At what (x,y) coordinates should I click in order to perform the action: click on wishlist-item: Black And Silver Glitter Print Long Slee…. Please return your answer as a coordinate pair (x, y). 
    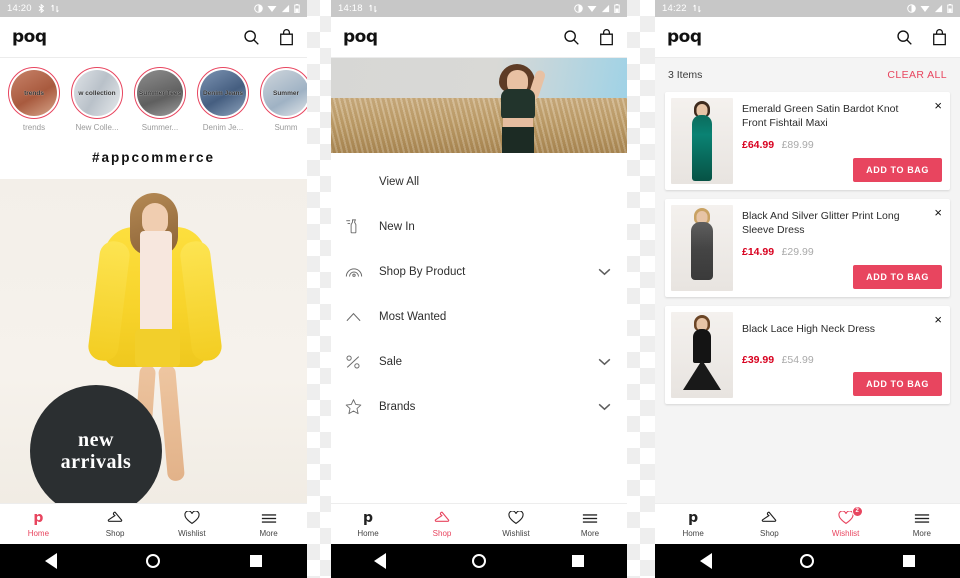
    Looking at the image, I should click on (807, 248).